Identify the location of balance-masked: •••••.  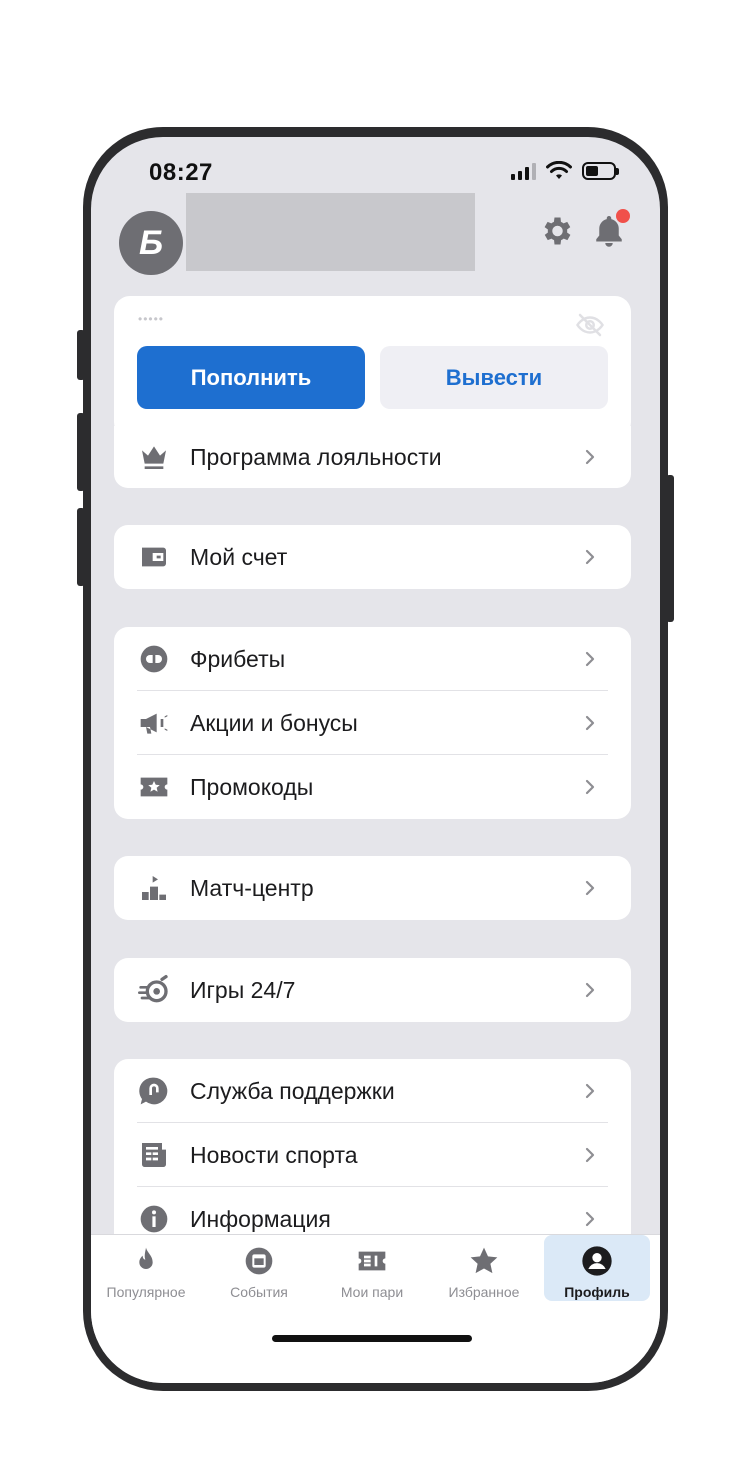
(151, 319).